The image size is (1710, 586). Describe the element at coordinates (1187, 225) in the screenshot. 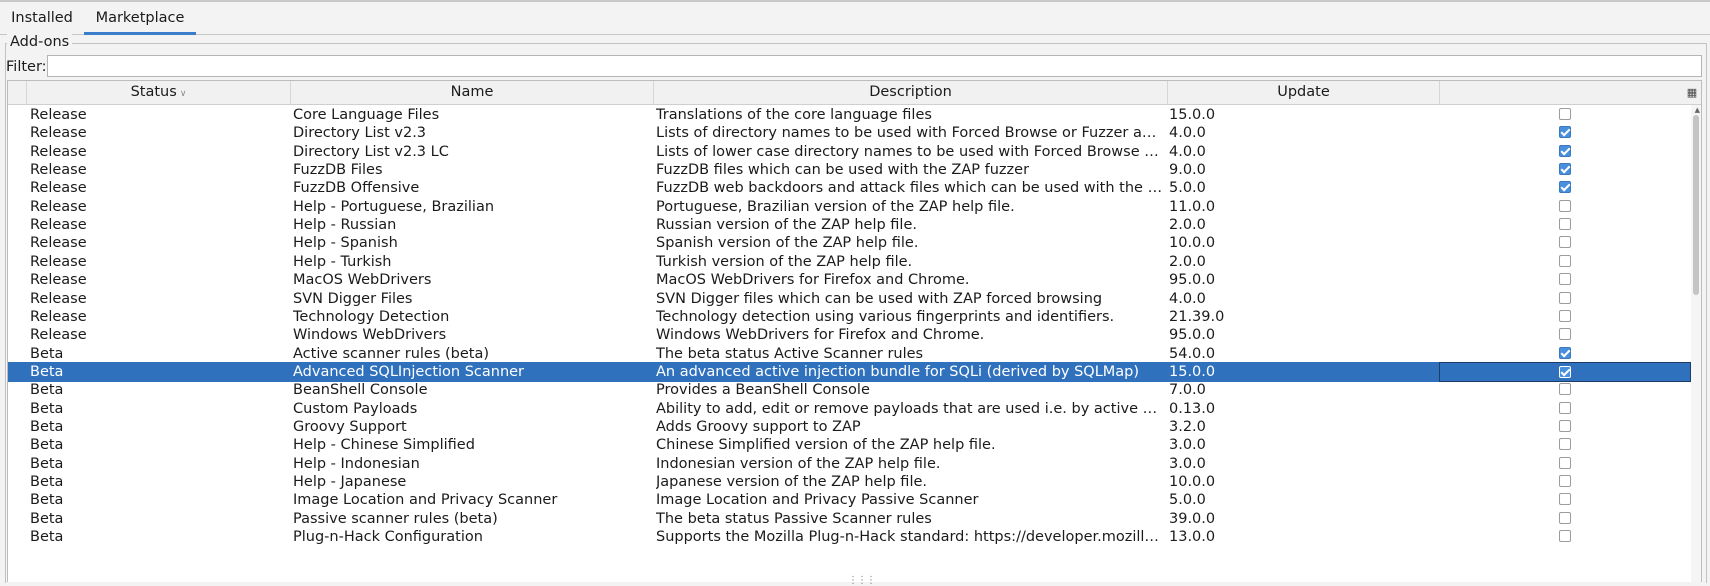

I see `row-update-version: 2.0.0` at that location.